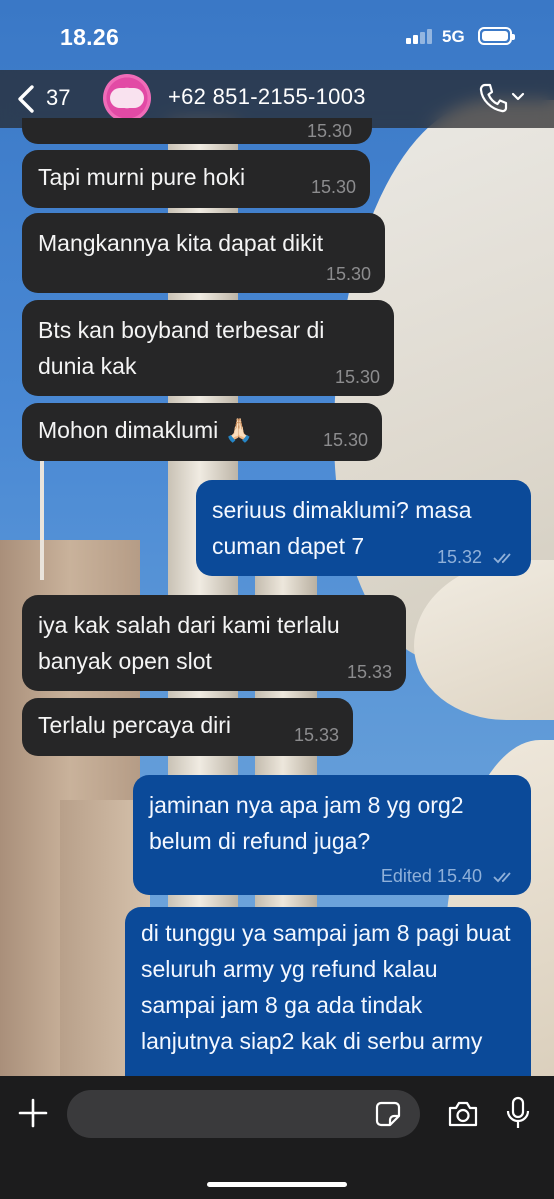 Image resolution: width=554 pixels, height=1199 pixels. Describe the element at coordinates (277, 35) in the screenshot. I see `status-bar: 18.26 5G` at that location.